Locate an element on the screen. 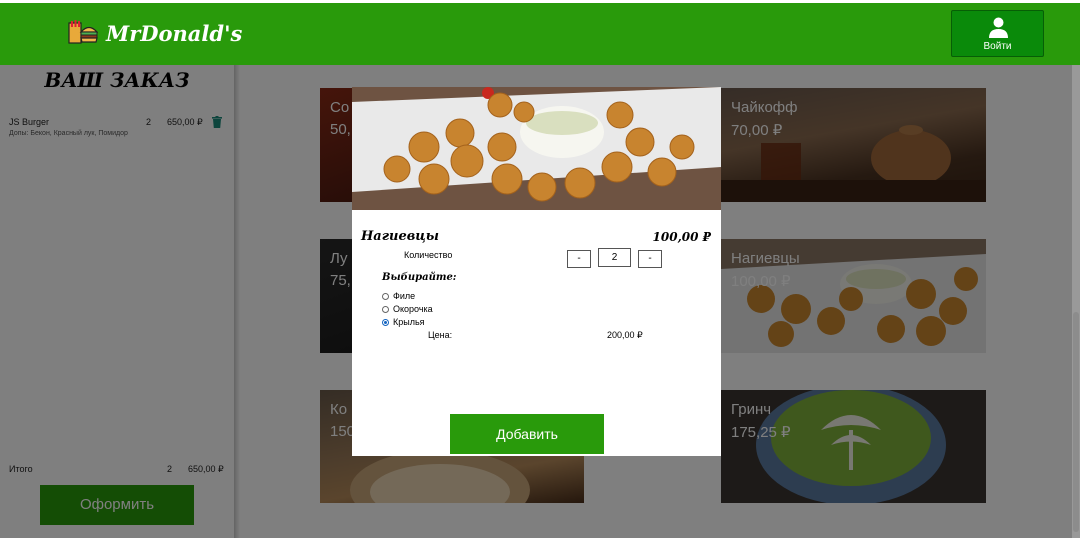  product-title: Нагиевцы is located at coordinates (400, 236).